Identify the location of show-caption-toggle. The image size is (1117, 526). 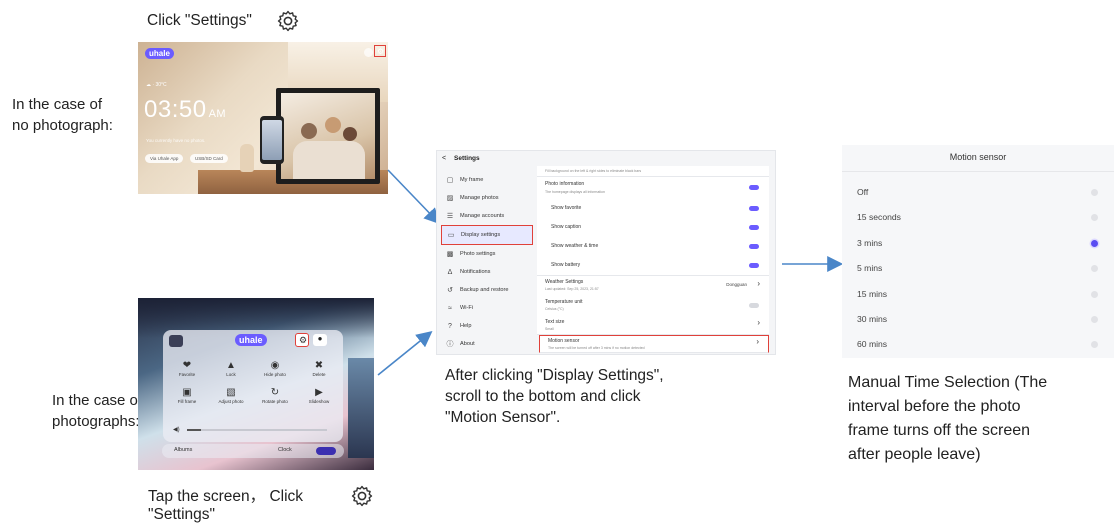
(754, 227).